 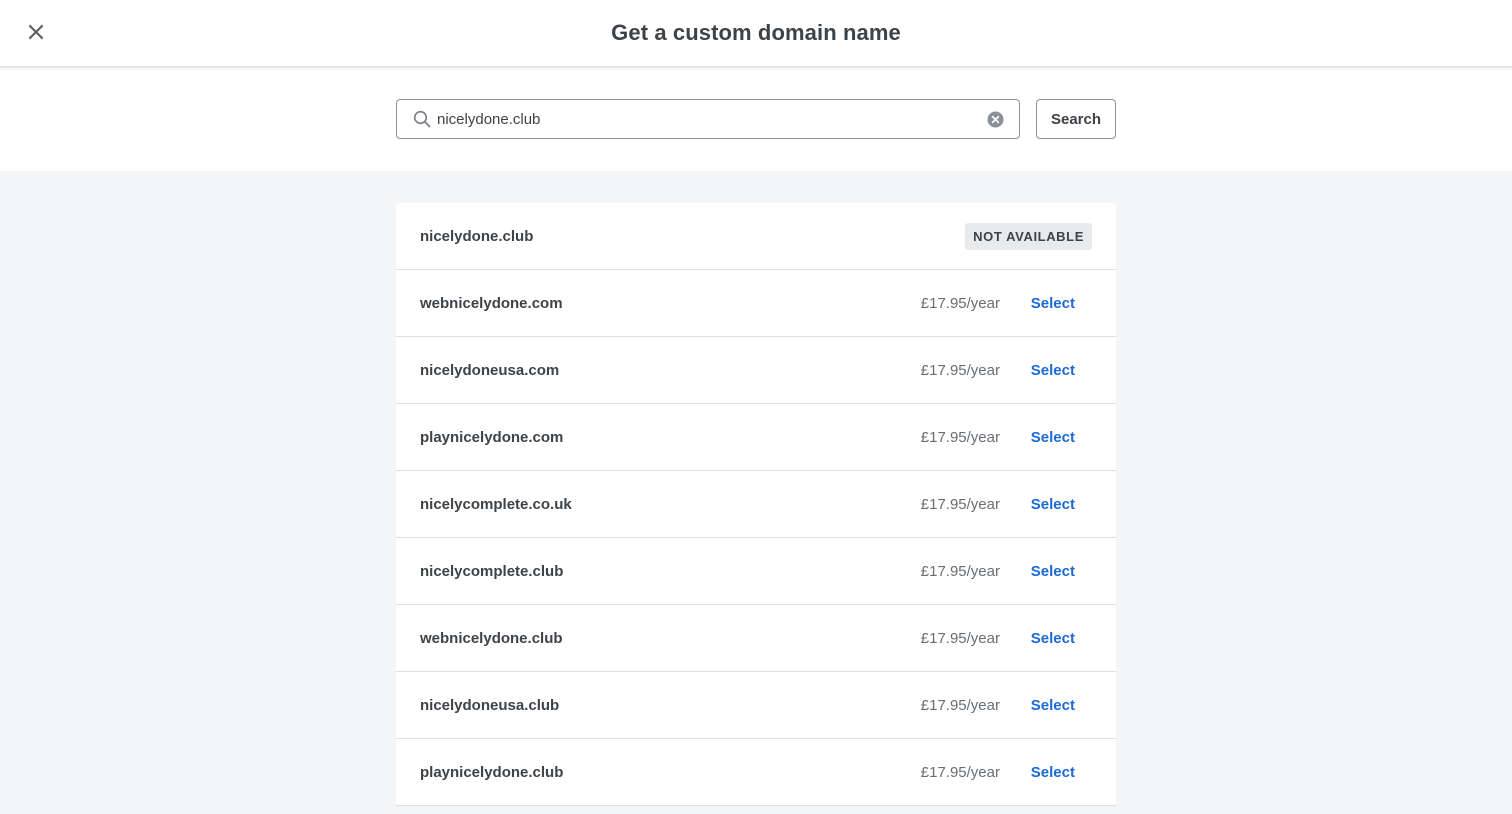 I want to click on list-item: webnicelydone.com £17.95/year Select, so click(x=756, y=303).